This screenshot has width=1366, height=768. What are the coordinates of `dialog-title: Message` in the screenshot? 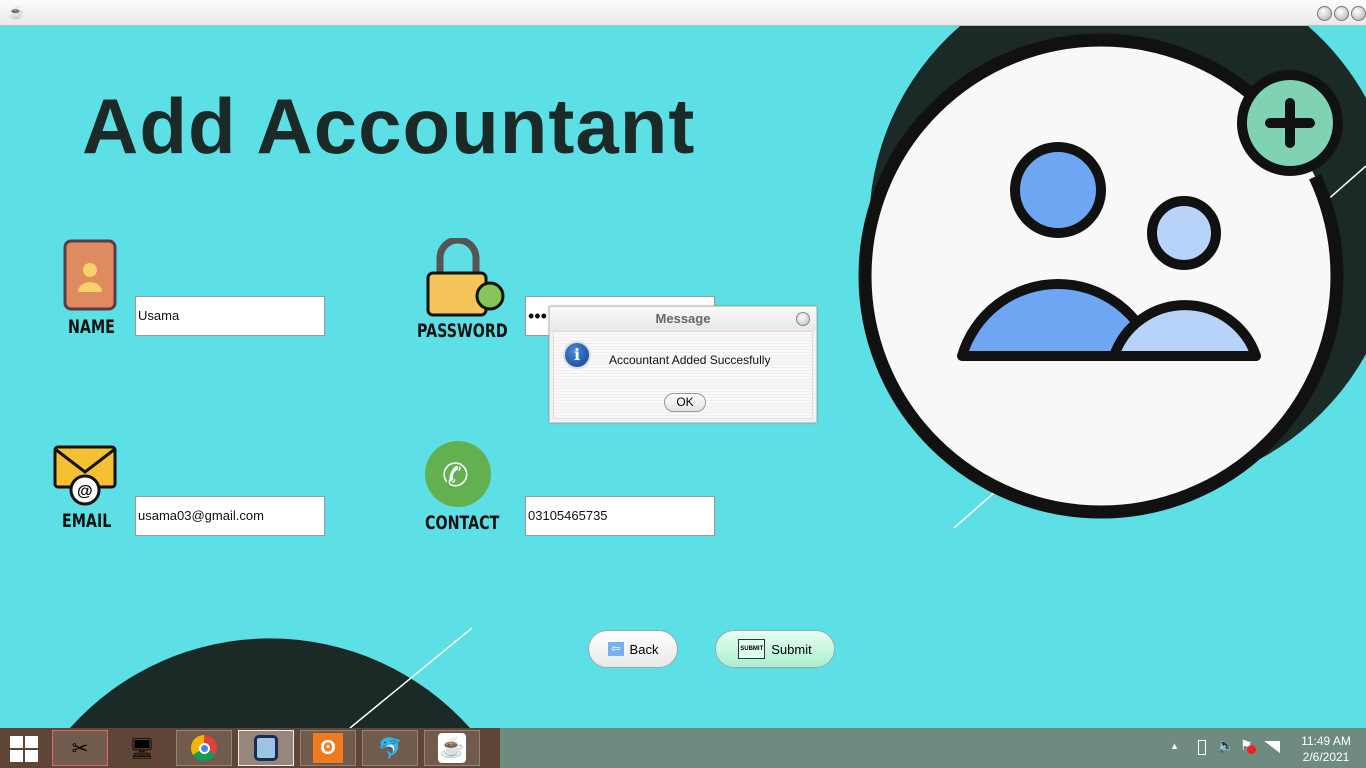 It's located at (683, 319).